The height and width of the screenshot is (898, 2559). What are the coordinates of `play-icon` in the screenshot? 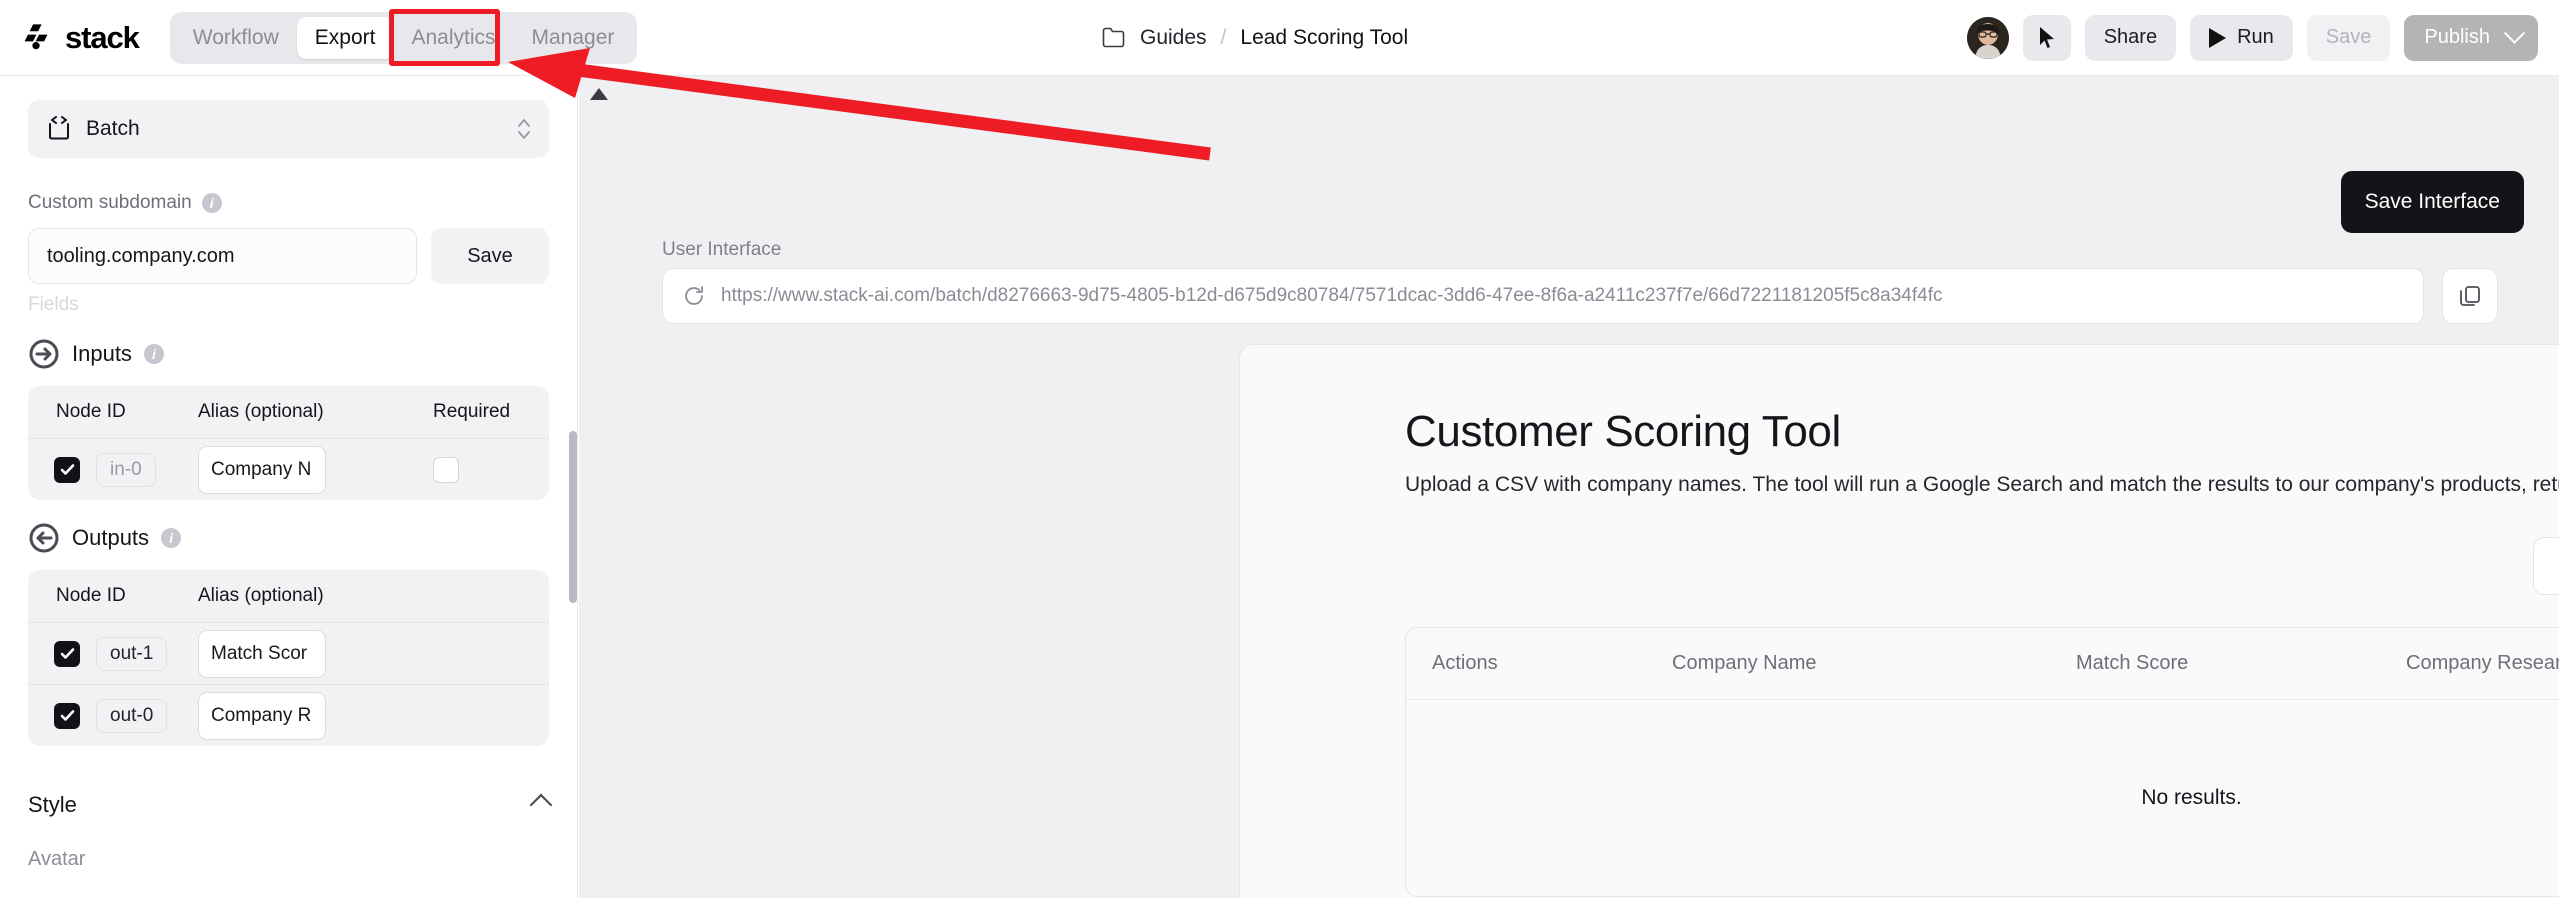 It's located at (2218, 37).